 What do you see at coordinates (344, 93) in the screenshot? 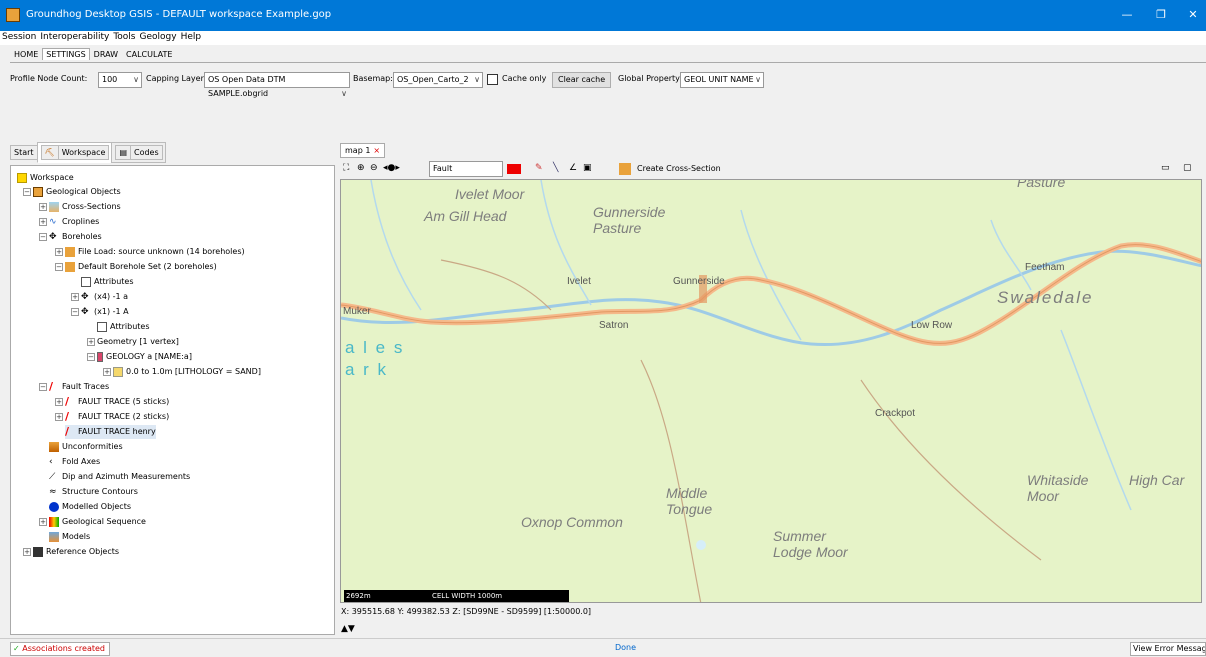
I see `chevron-down-icon: ∨` at bounding box center [344, 93].